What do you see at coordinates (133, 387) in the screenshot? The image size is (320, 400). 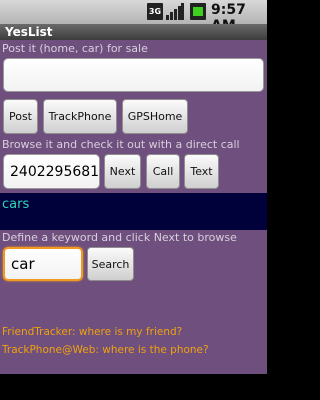 I see `bottom-bar` at bounding box center [133, 387].